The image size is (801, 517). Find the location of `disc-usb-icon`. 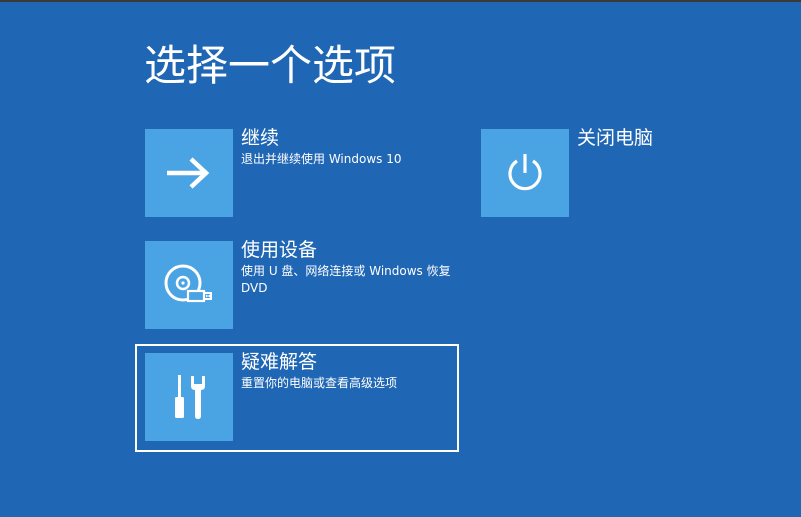

disc-usb-icon is located at coordinates (188, 283).